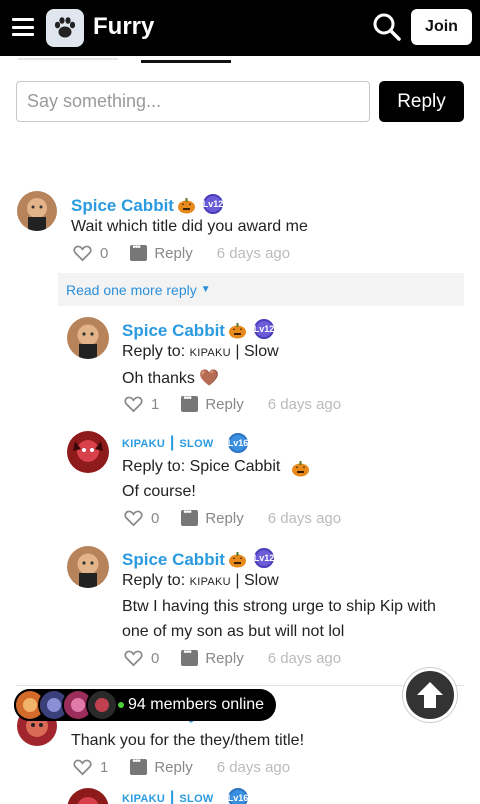 The width and height of the screenshot is (480, 804). I want to click on comment-actions: 0 Reply 6 days ago, so click(181, 253).